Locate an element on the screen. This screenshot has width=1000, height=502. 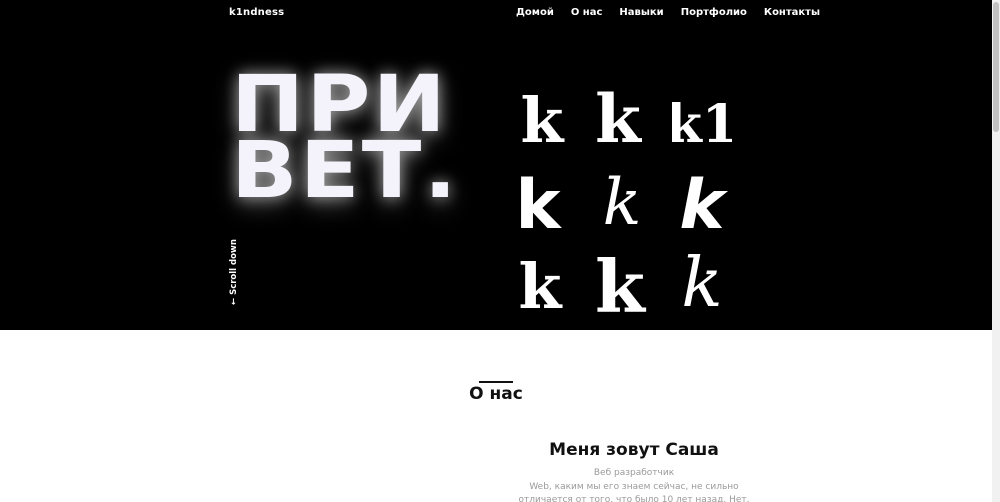
k-glyph-5: k is located at coordinates (622, 202).